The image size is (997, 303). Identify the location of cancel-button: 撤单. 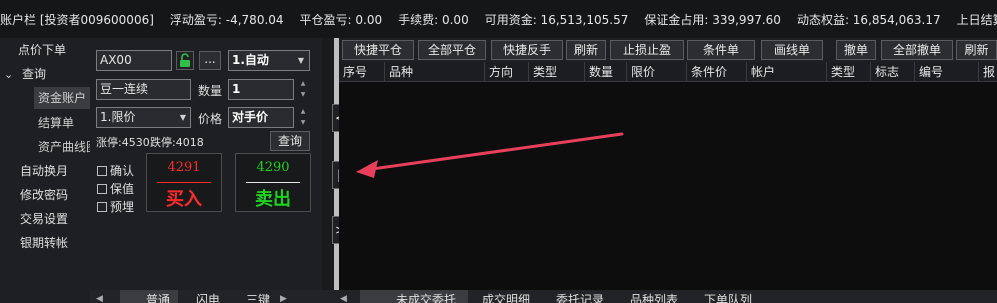
(856, 50).